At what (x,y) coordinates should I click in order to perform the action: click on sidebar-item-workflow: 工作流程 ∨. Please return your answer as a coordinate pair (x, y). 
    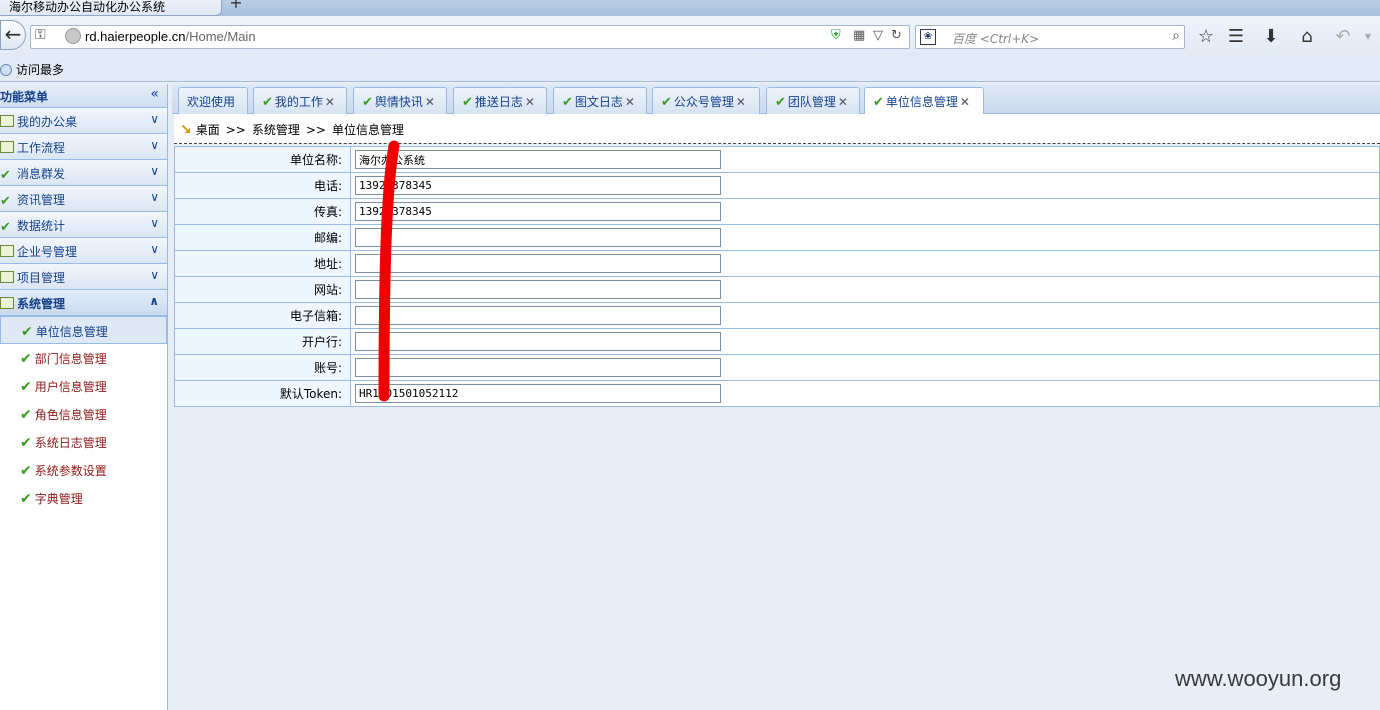
    Looking at the image, I should click on (83, 147).